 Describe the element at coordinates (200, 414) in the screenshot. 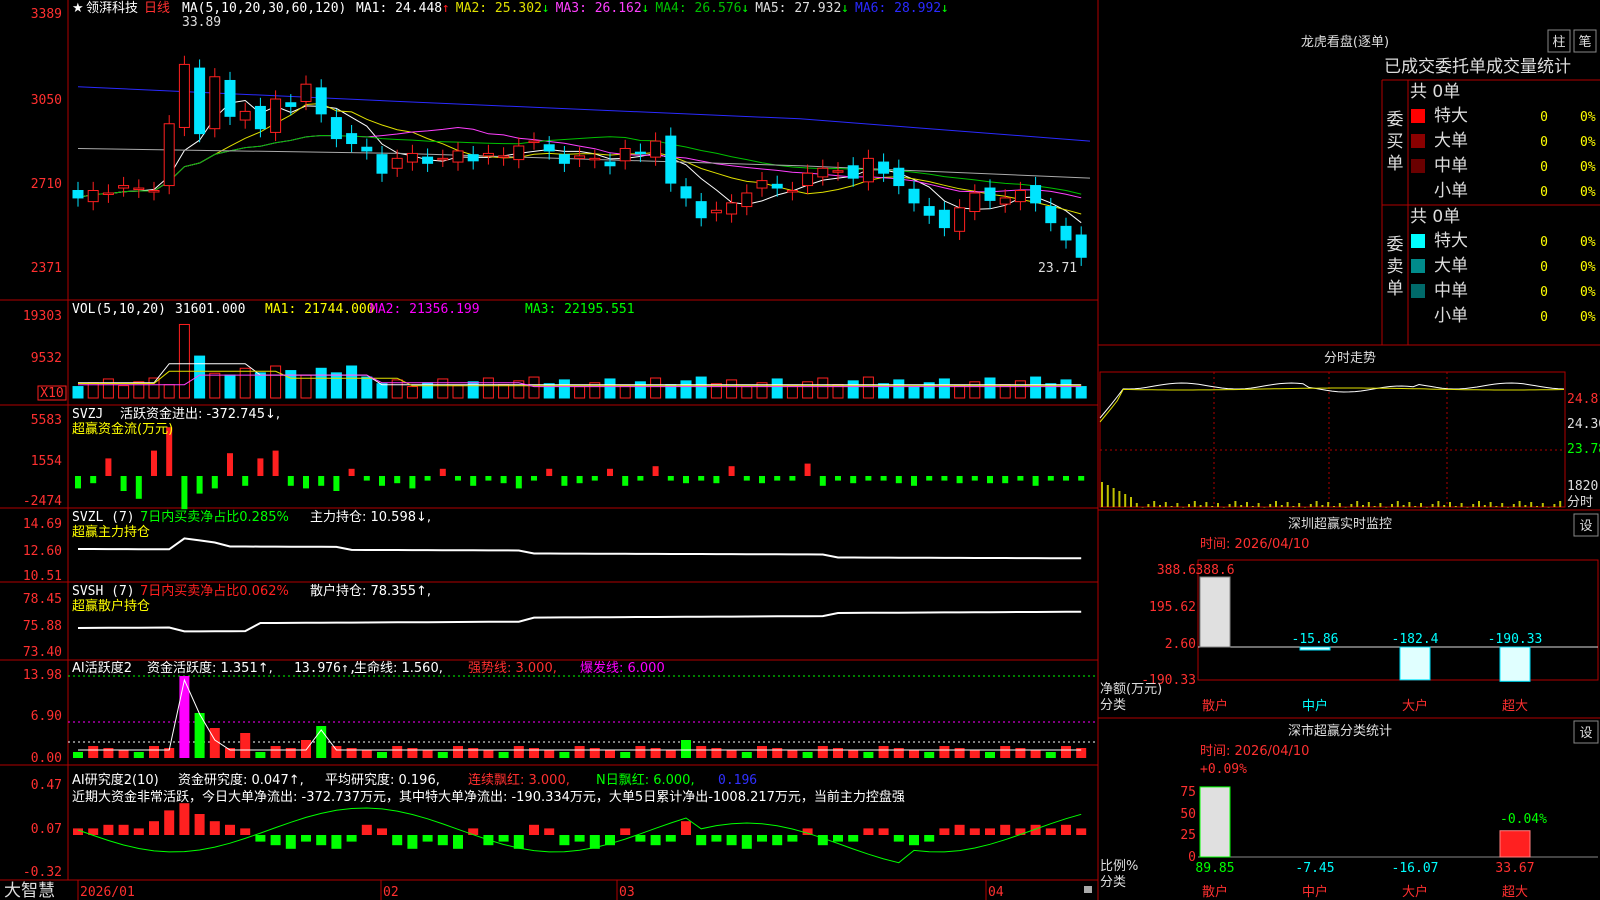

I see `svzj-value: 活跃资金进出: -372.745↓,` at that location.